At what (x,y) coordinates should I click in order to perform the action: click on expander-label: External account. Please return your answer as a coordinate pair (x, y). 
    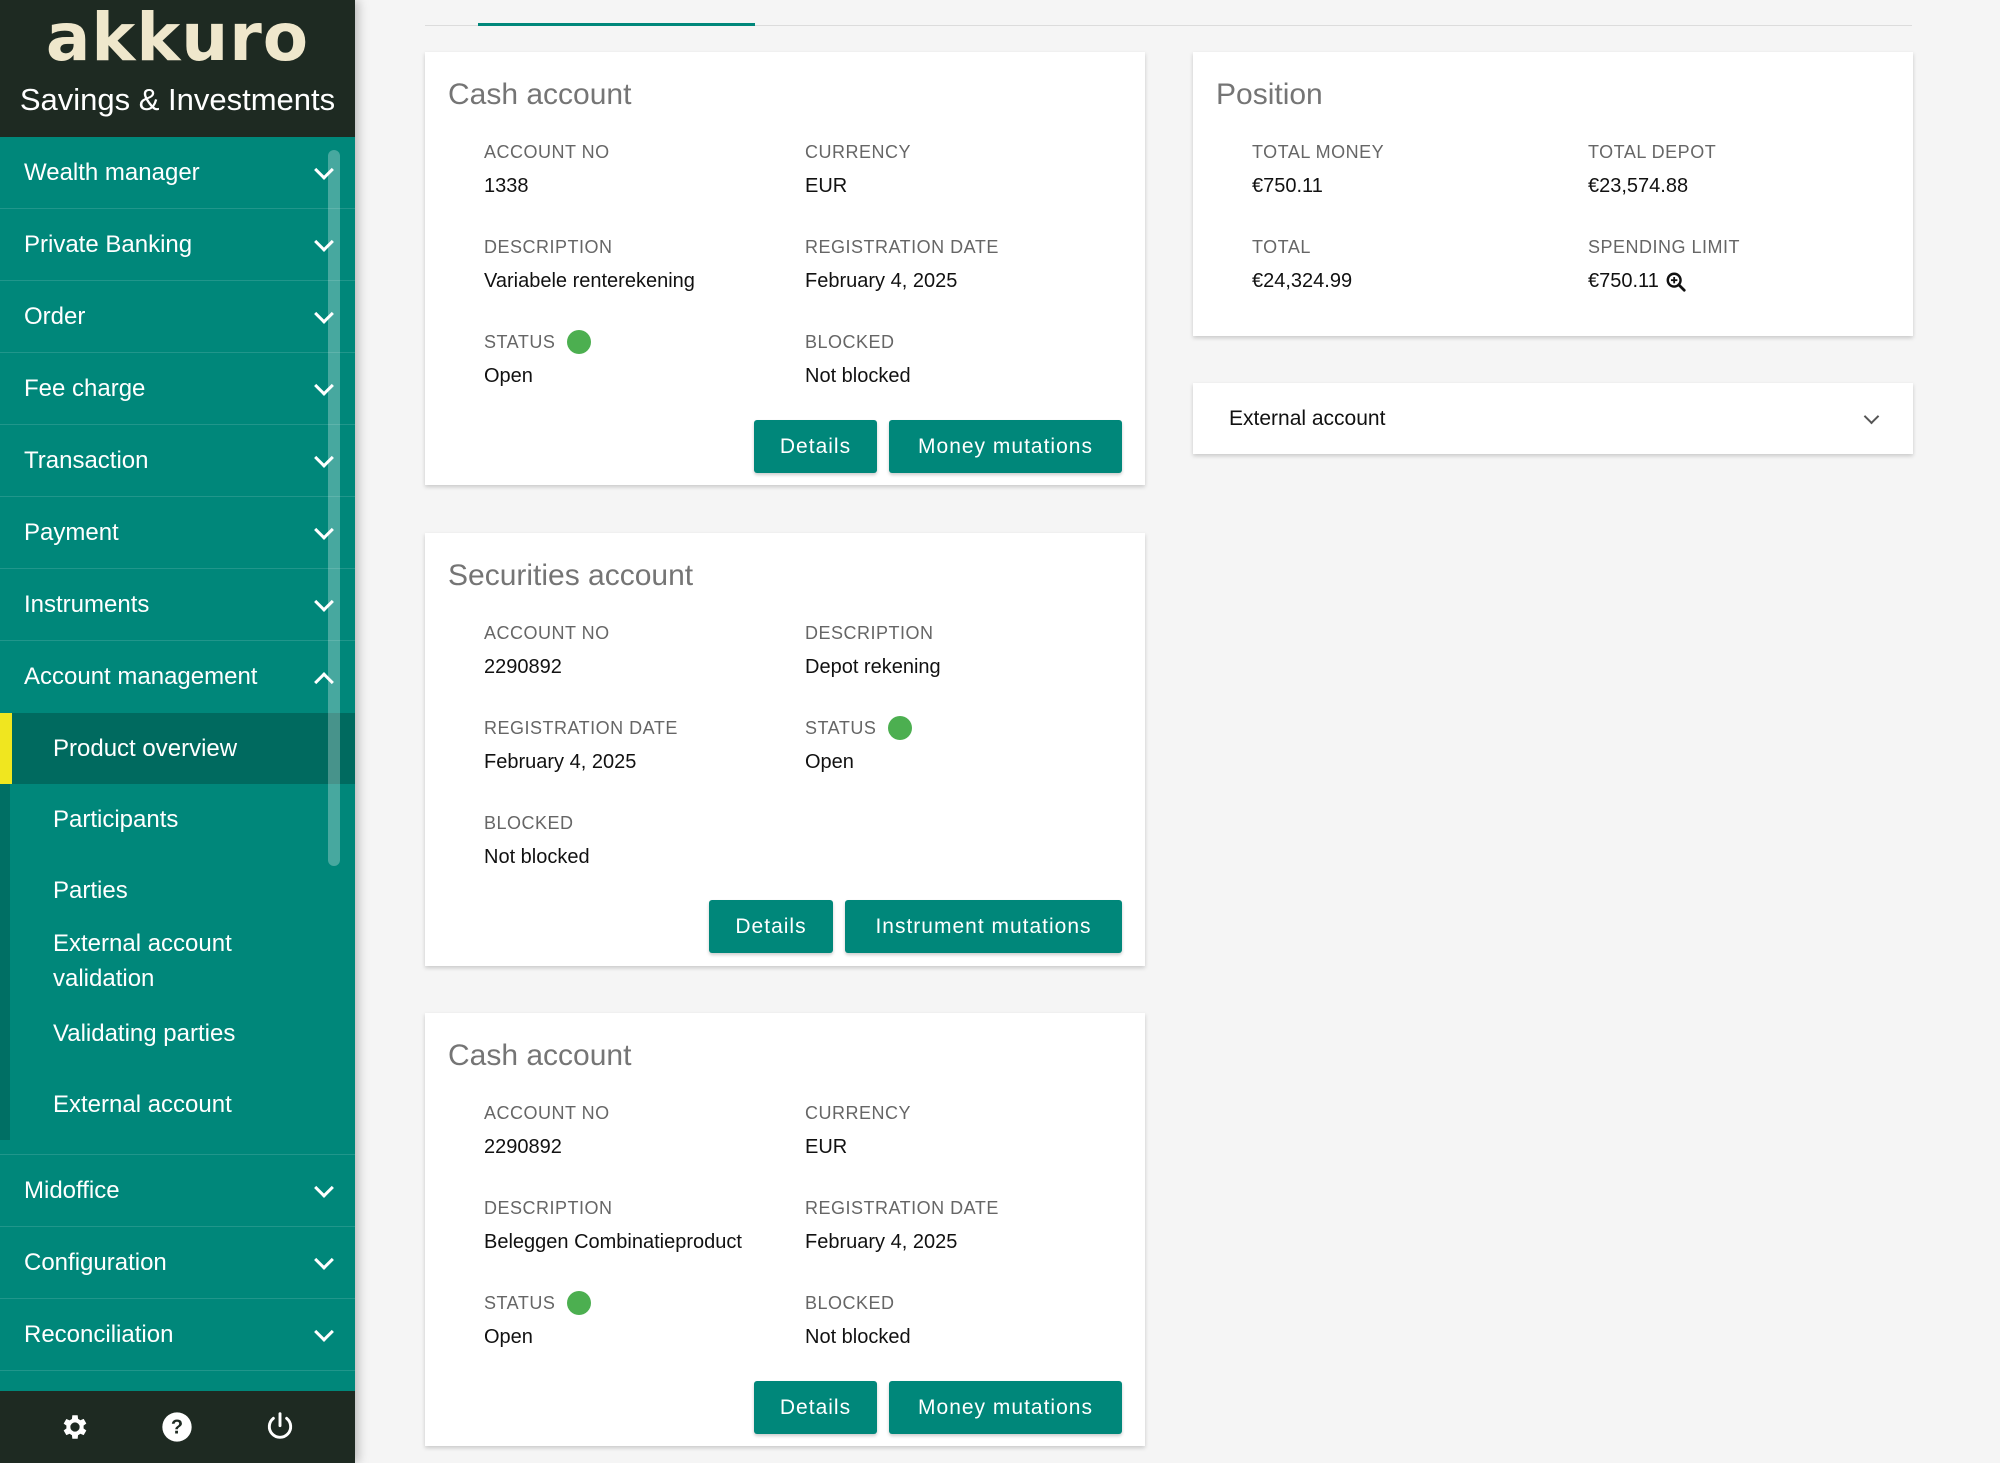
    Looking at the image, I should click on (1307, 418).